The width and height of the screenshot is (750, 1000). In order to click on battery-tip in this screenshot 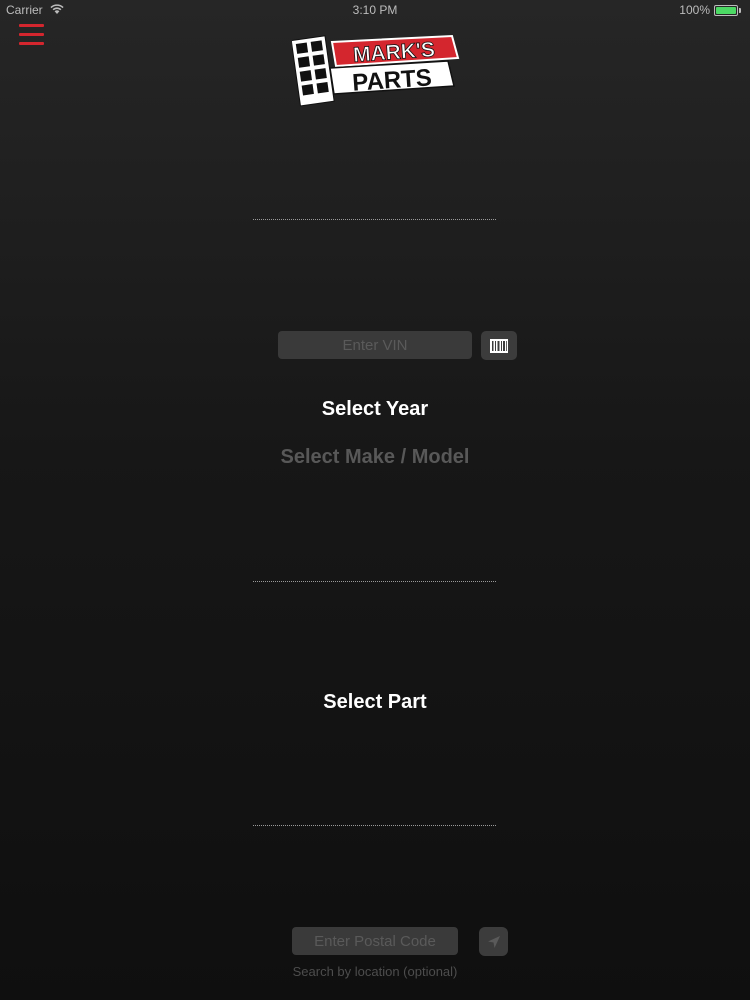, I will do `click(740, 10)`.